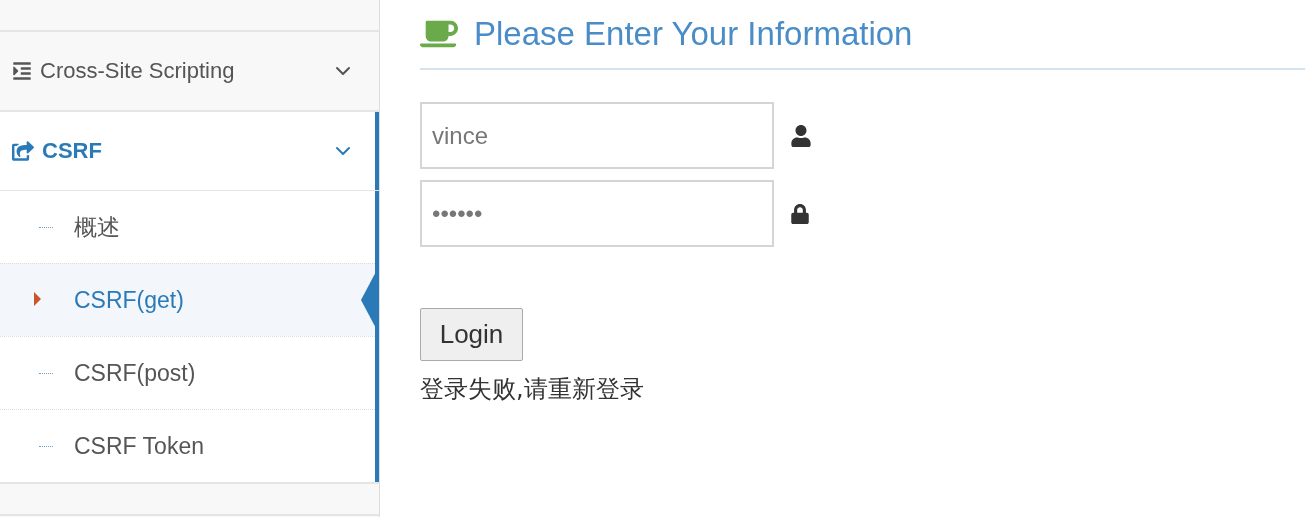  I want to click on lock-icon, so click(800, 213).